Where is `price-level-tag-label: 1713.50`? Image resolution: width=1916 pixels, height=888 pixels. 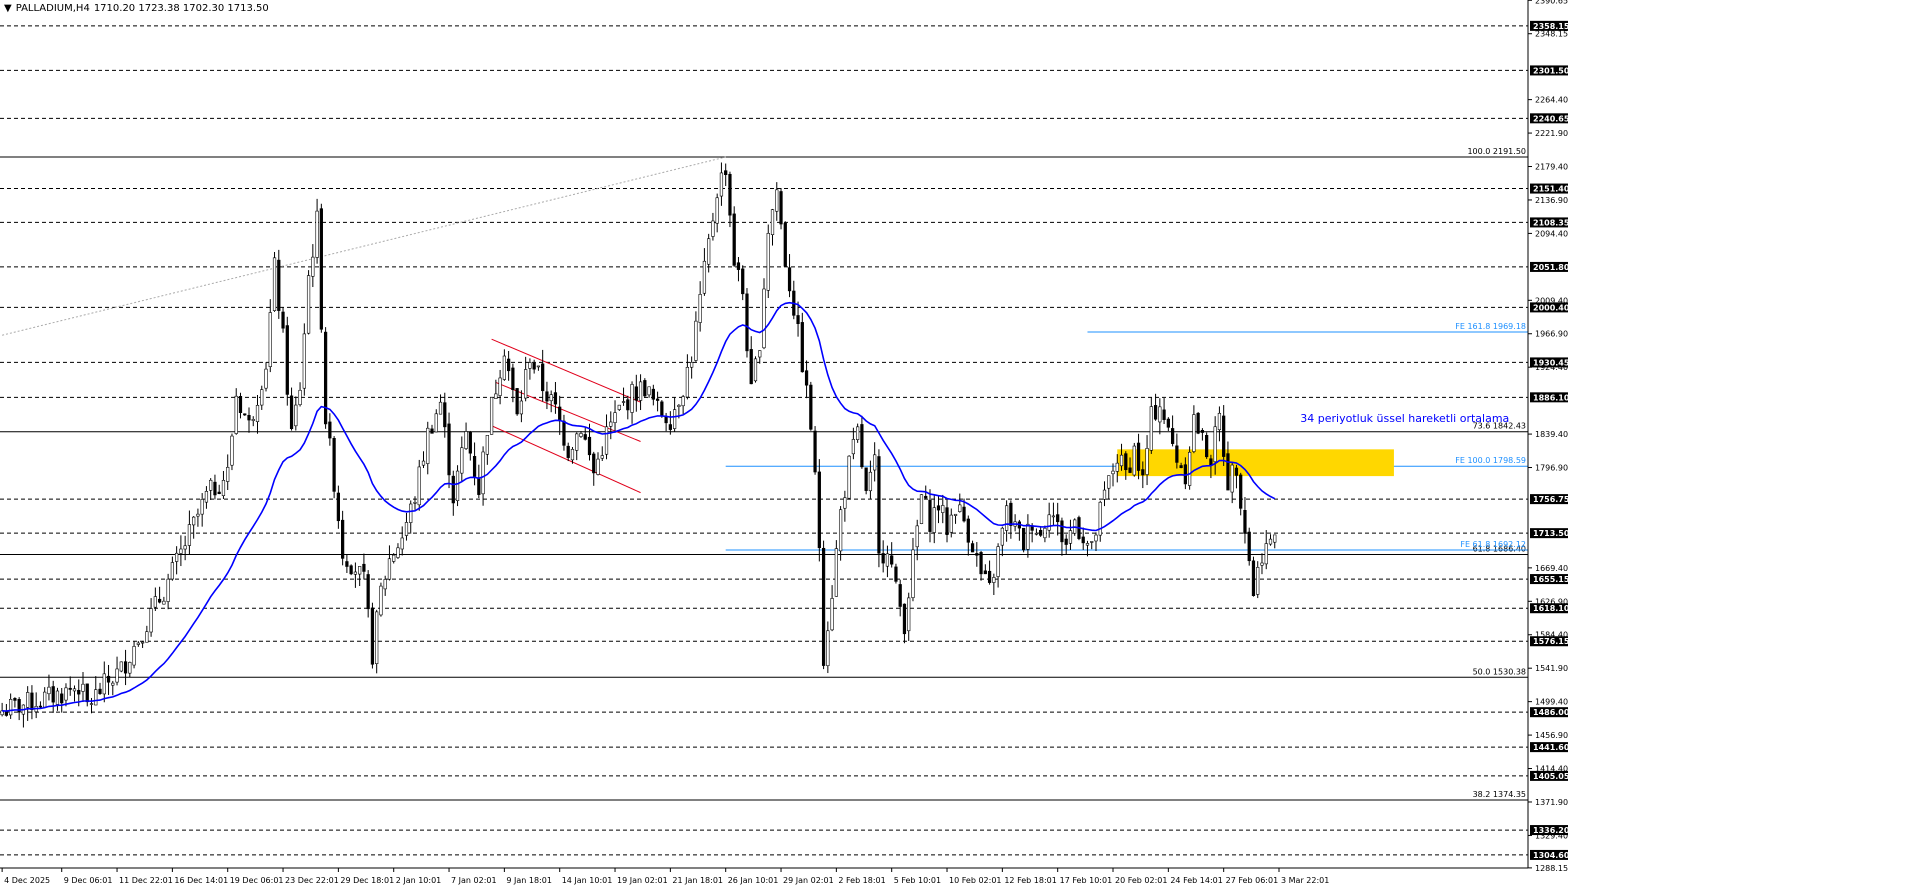 price-level-tag-label: 1713.50 is located at coordinates (1551, 533).